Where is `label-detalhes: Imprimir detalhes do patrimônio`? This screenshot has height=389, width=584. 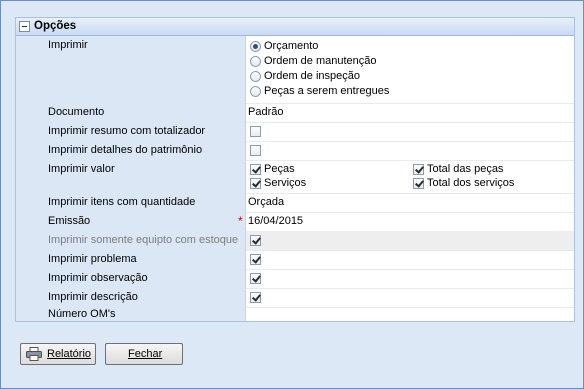 label-detalhes: Imprimir detalhes do patrimônio is located at coordinates (125, 150).